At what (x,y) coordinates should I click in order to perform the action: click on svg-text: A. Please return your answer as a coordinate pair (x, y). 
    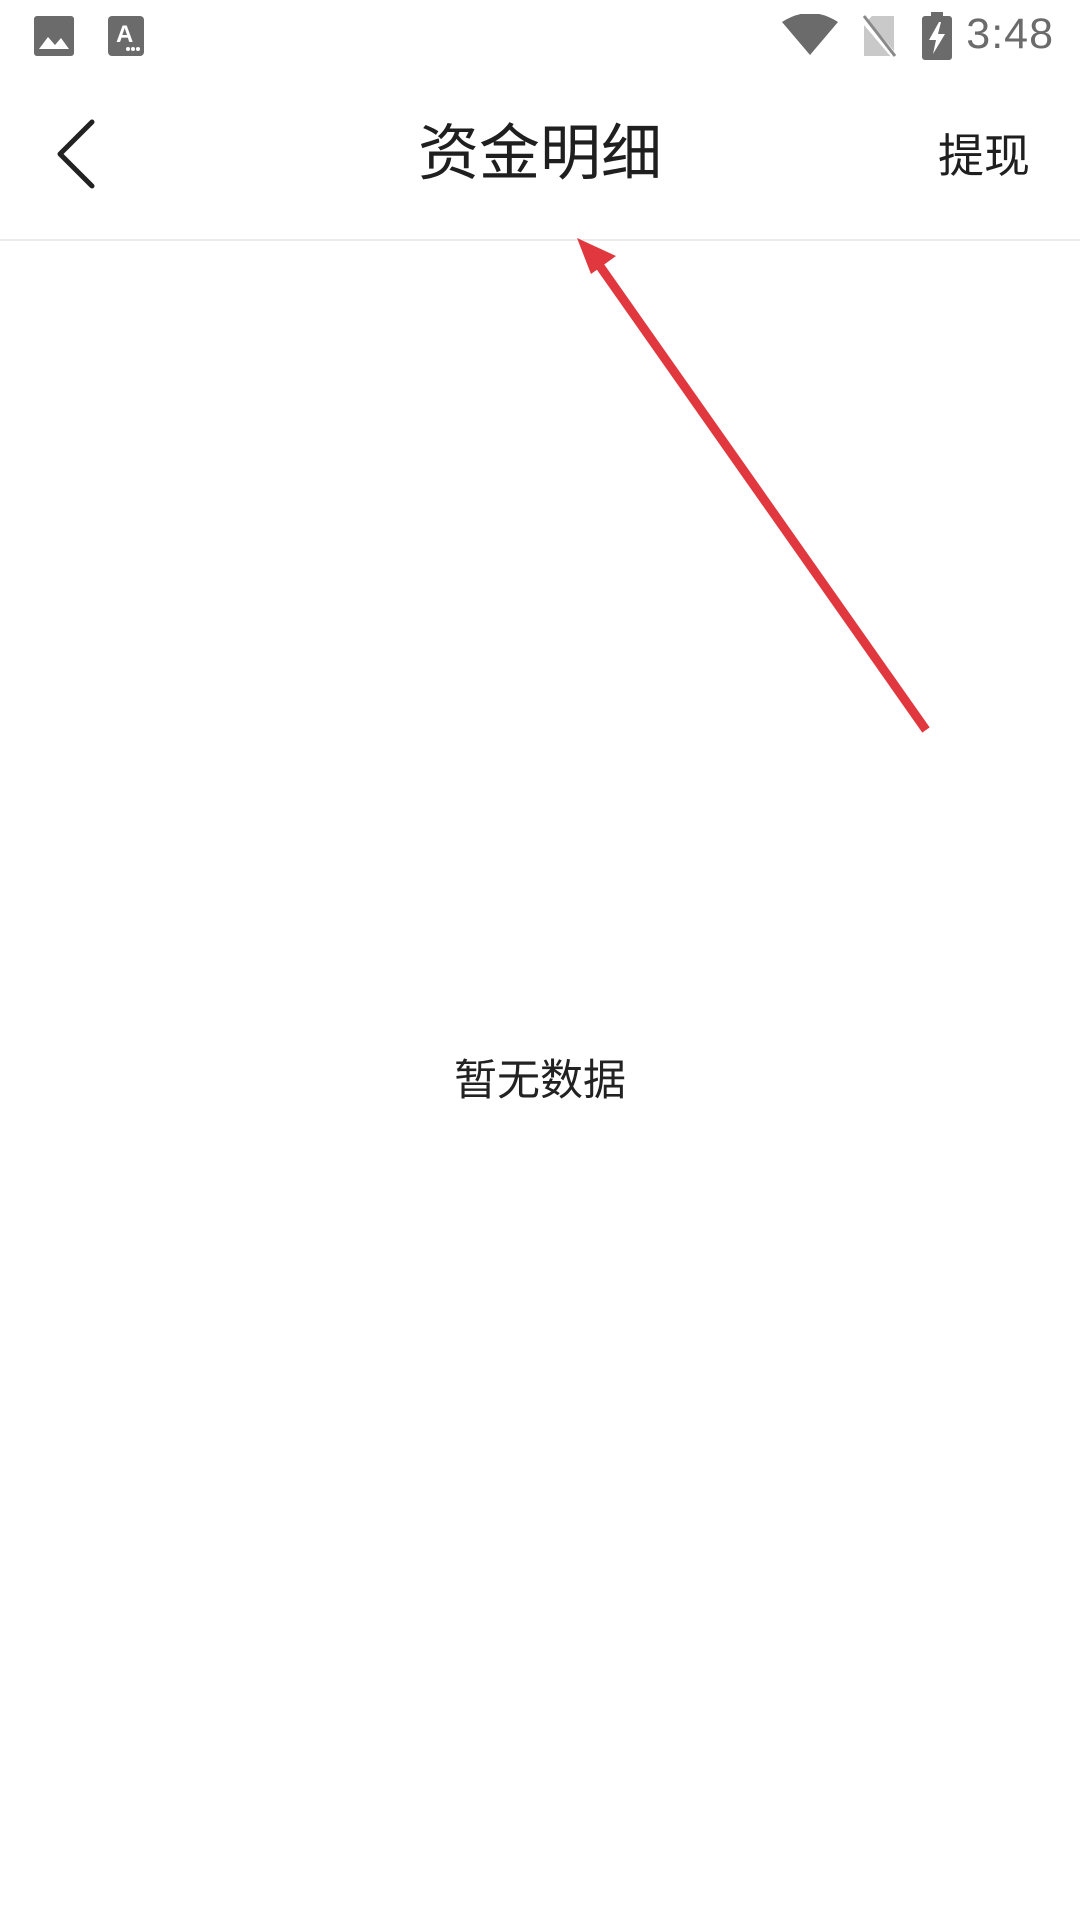
    Looking at the image, I should click on (124, 34).